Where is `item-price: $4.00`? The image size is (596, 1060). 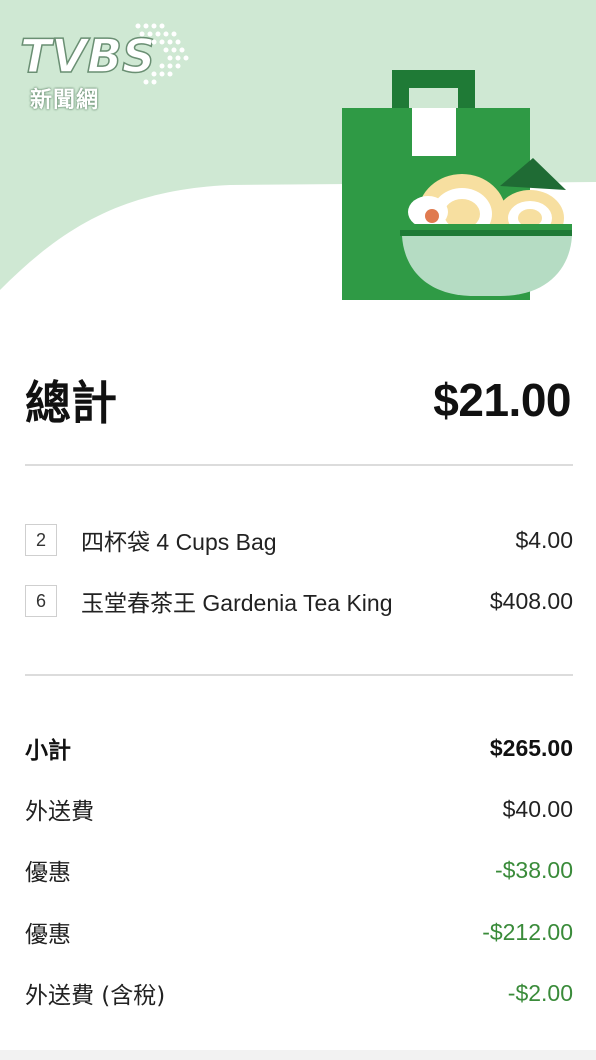
item-price: $4.00 is located at coordinates (544, 539).